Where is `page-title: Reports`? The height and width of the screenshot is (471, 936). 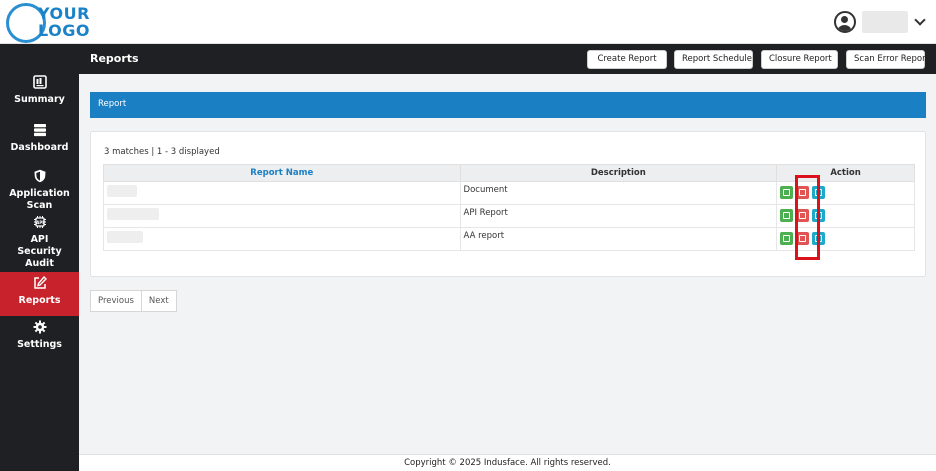
page-title: Reports is located at coordinates (114, 58).